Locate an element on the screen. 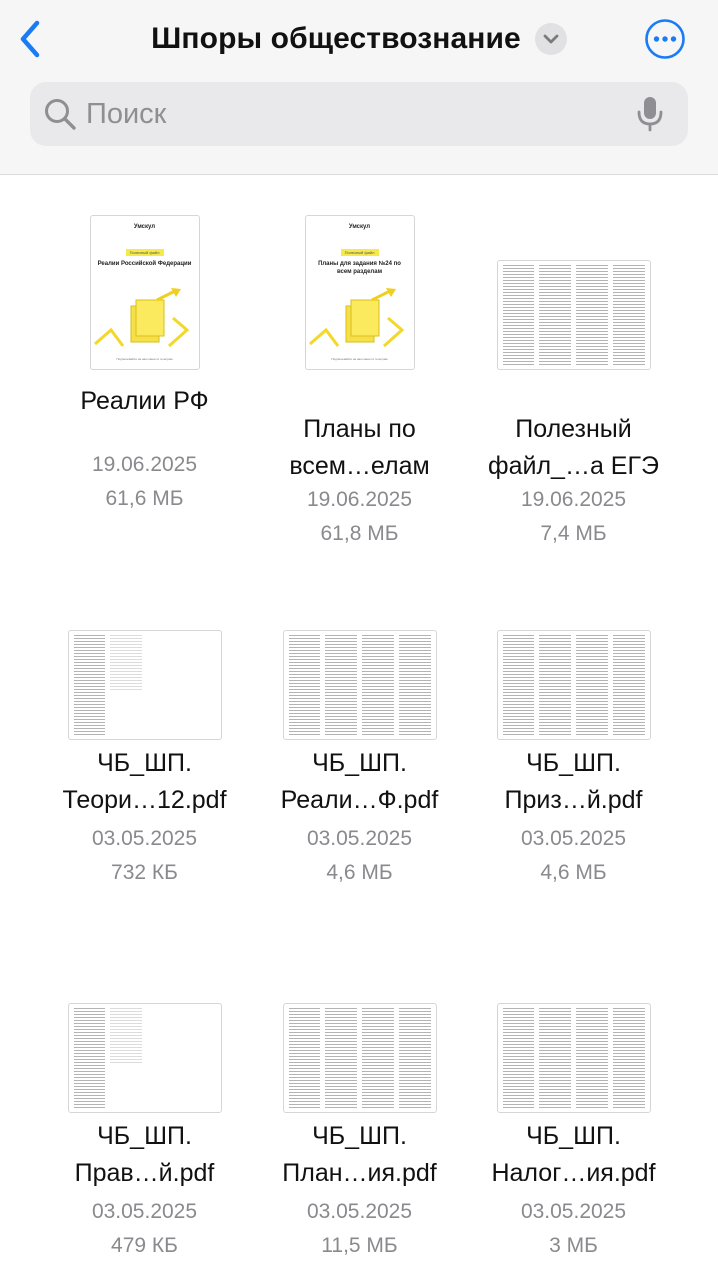 The width and height of the screenshot is (718, 1280). microphone-icon is located at coordinates (650, 114).